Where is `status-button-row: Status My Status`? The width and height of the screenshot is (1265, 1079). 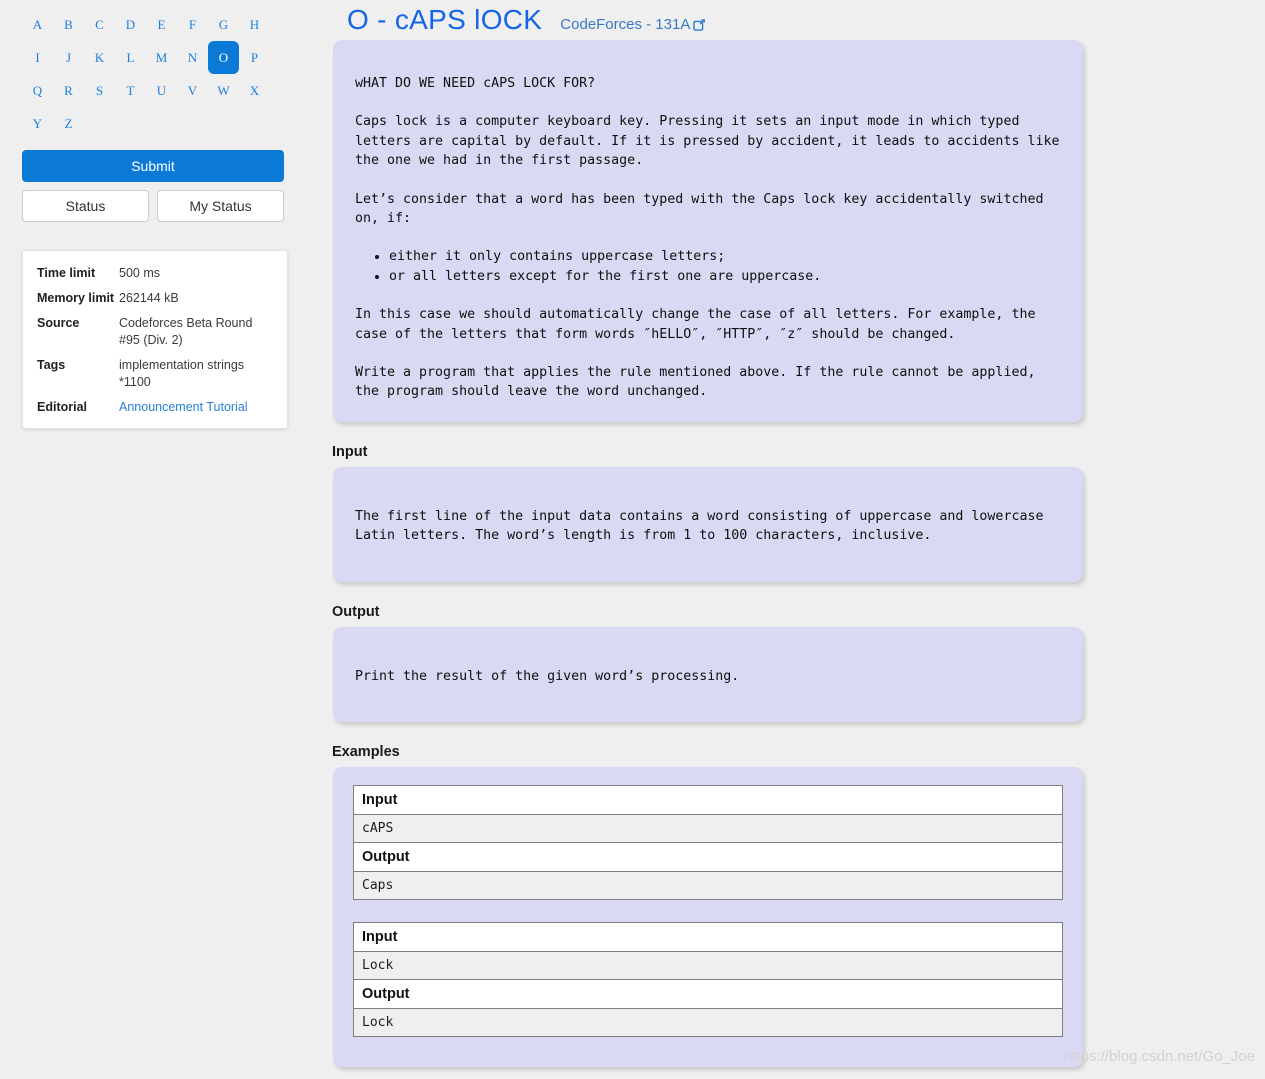 status-button-row: Status My Status is located at coordinates (153, 206).